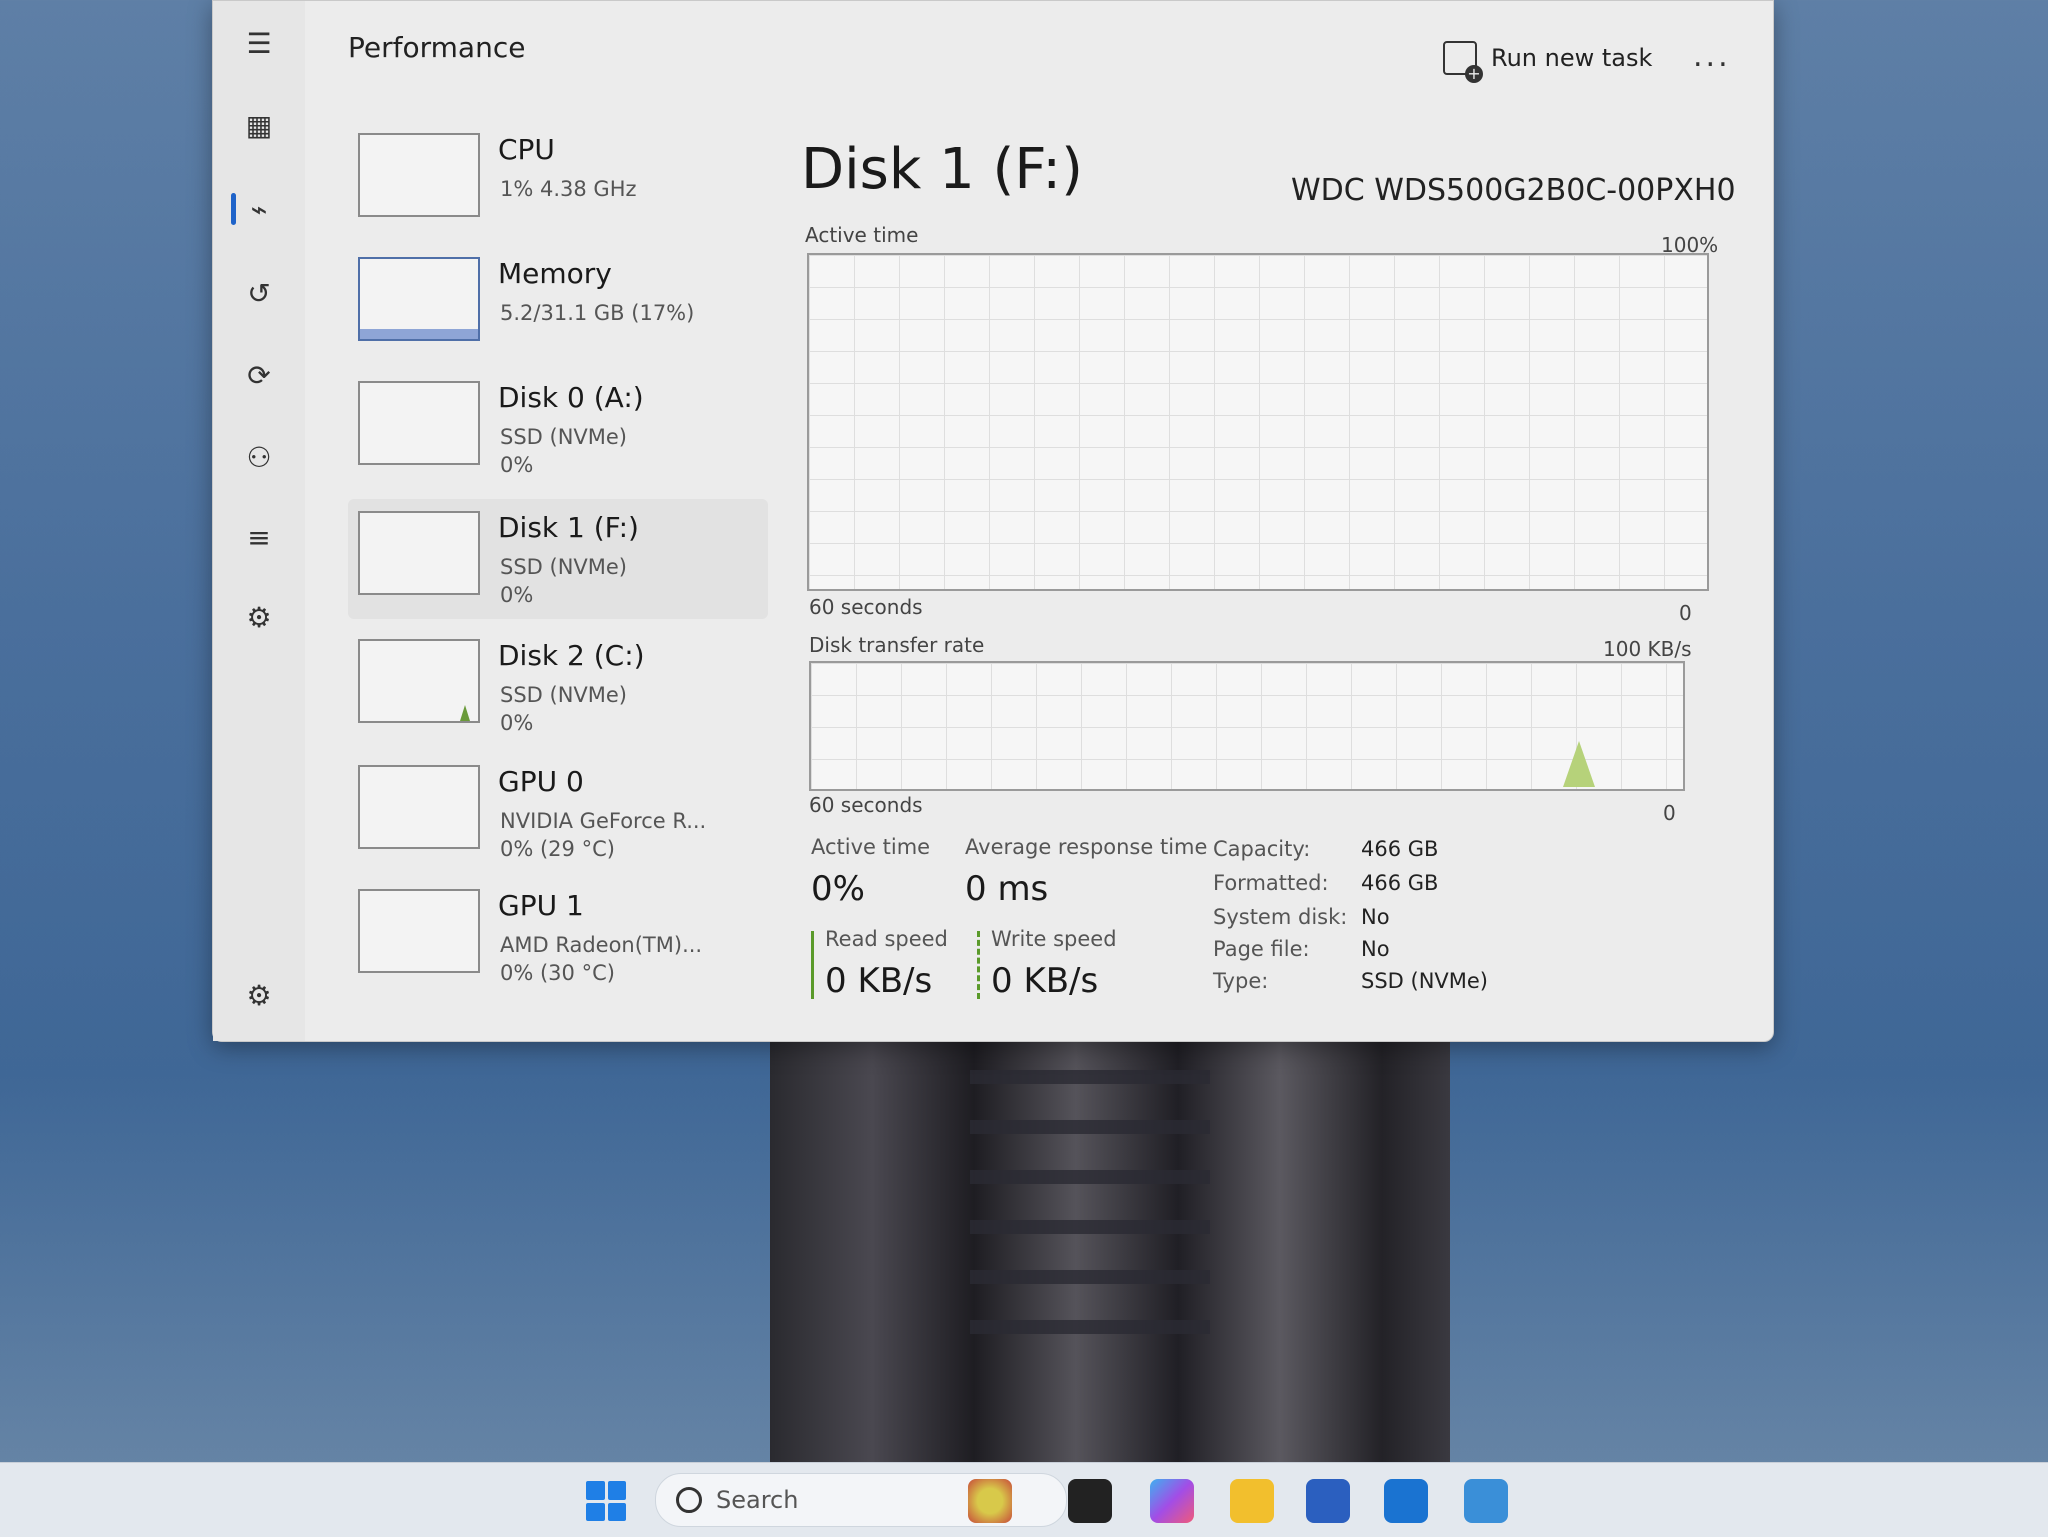 Image resolution: width=2048 pixels, height=1537 pixels. I want to click on run-task-icon, so click(1463, 62).